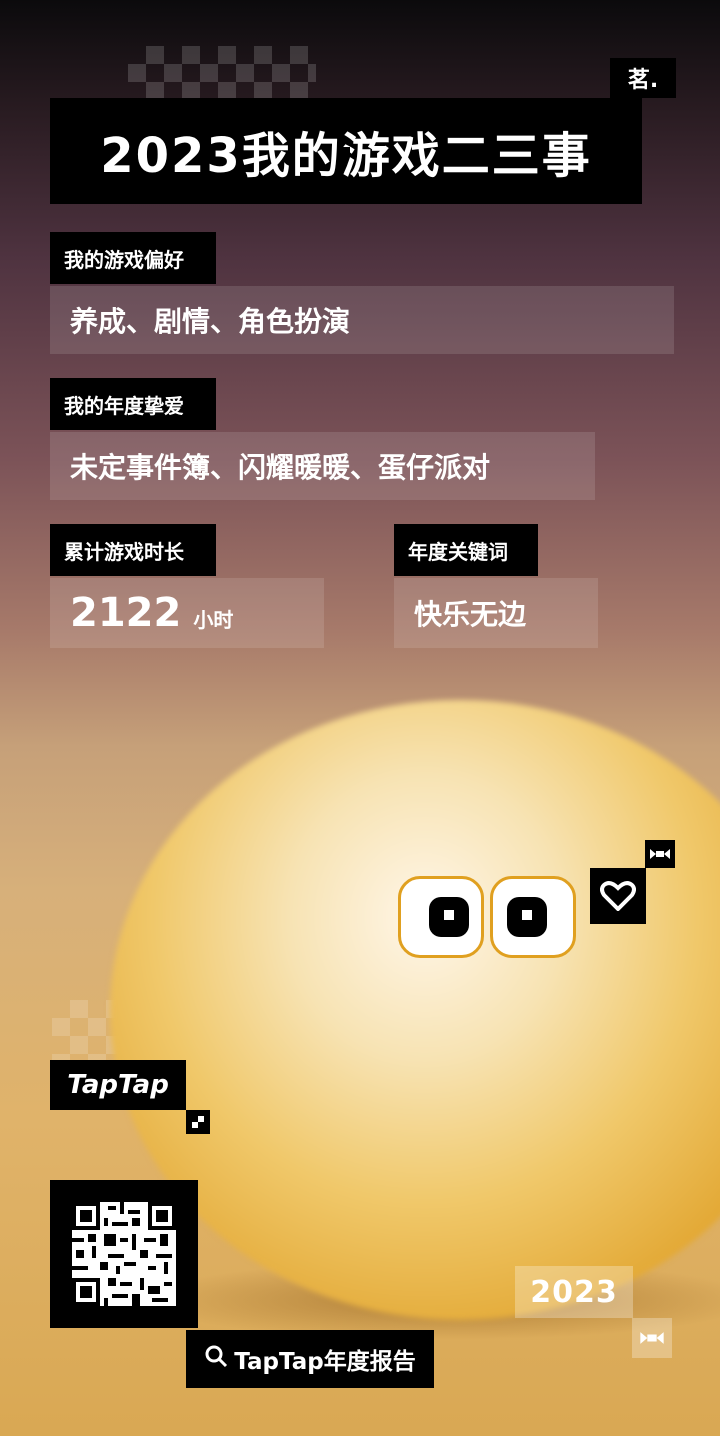 Image resolution: width=720 pixels, height=1436 pixels. I want to click on pixel-checker-top, so click(222, 72).